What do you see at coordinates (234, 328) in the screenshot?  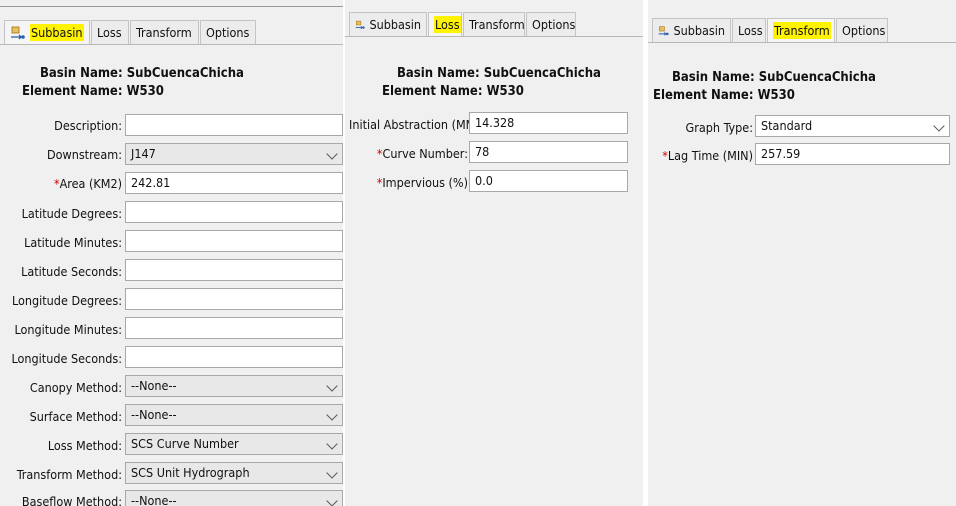 I see `longitude-minutes-field` at bounding box center [234, 328].